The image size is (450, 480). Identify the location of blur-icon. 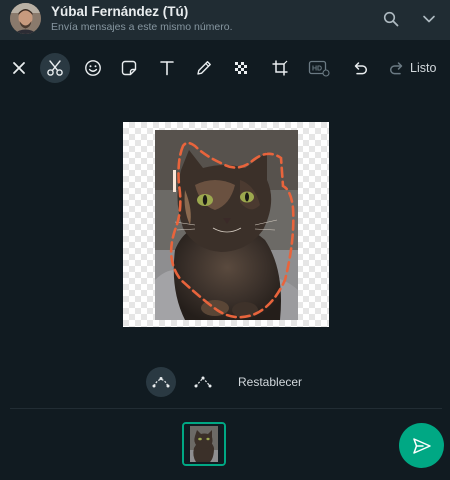
(241, 68).